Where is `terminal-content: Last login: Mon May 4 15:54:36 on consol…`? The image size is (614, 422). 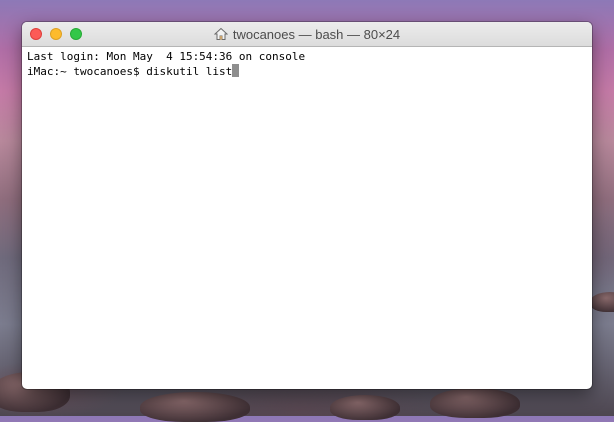 terminal-content: Last login: Mon May 4 15:54:36 on consol… is located at coordinates (307, 64).